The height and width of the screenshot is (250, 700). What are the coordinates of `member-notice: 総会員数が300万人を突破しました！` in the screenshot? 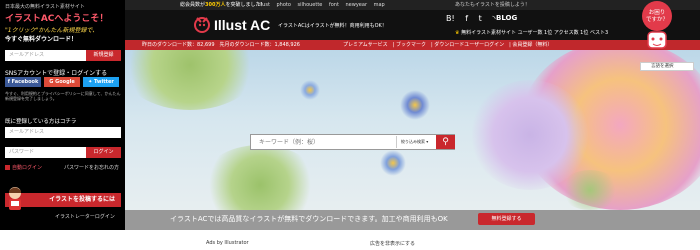 It's located at (222, 5).